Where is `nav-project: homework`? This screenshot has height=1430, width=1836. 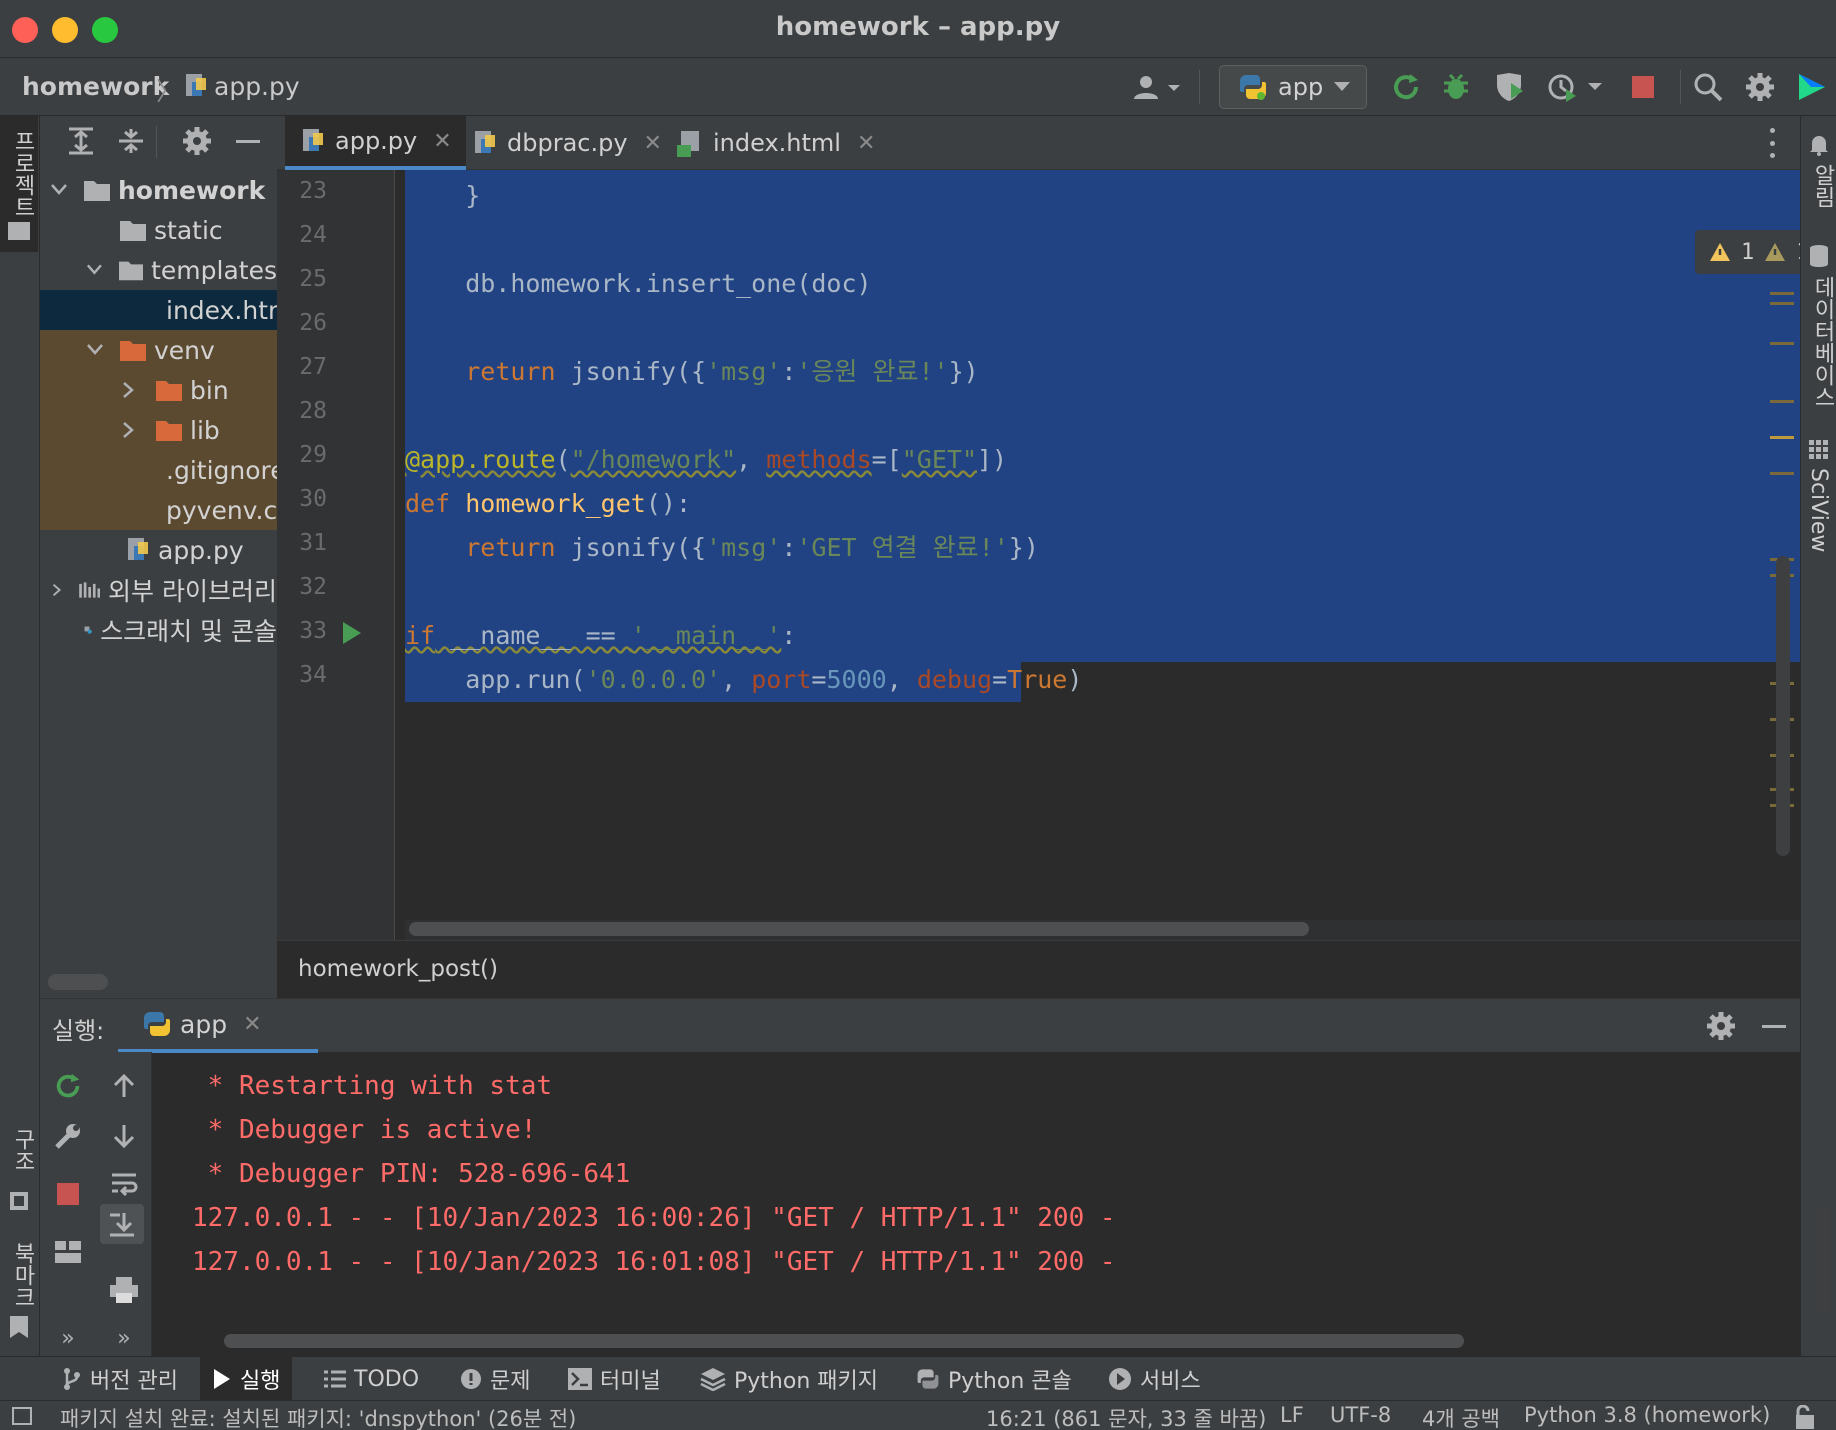
nav-project: homework is located at coordinates (95, 86).